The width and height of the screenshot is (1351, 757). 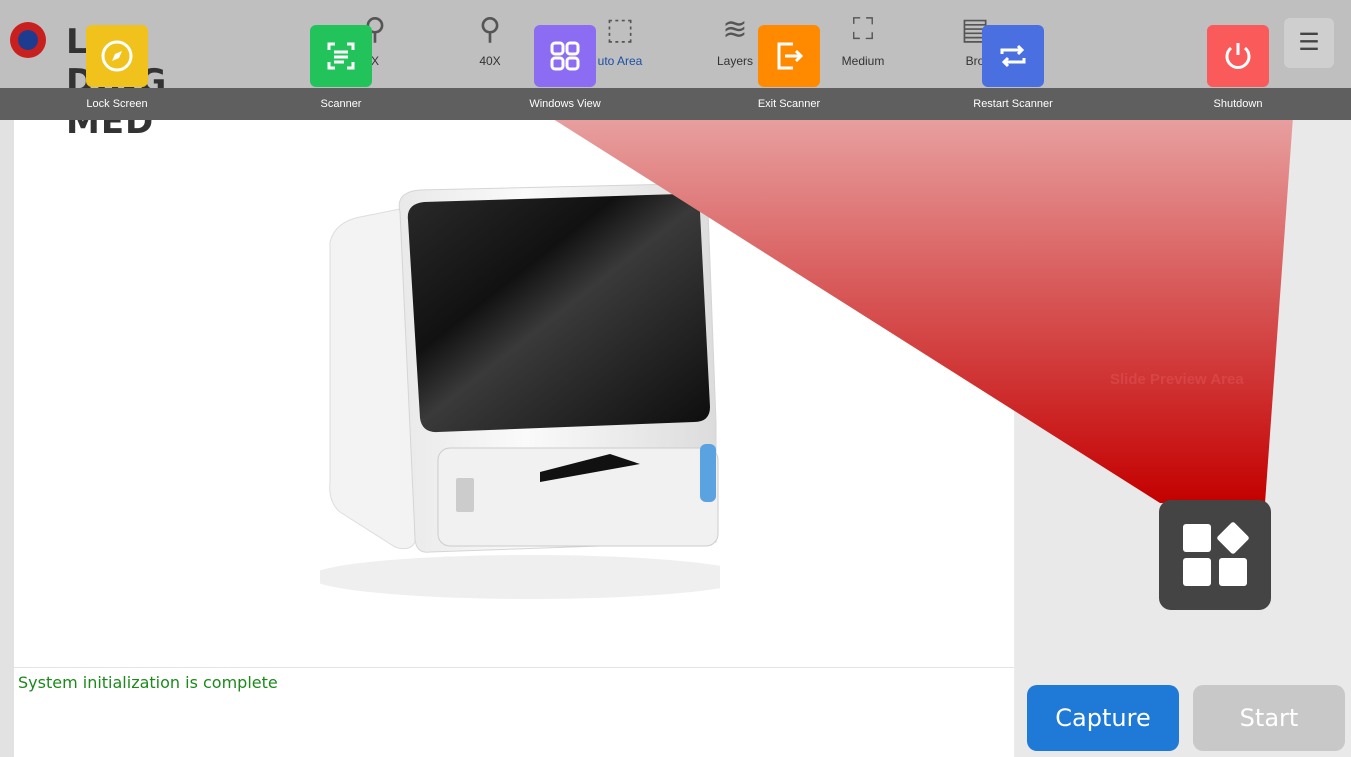 I want to click on exit-icon, so click(x=790, y=56).